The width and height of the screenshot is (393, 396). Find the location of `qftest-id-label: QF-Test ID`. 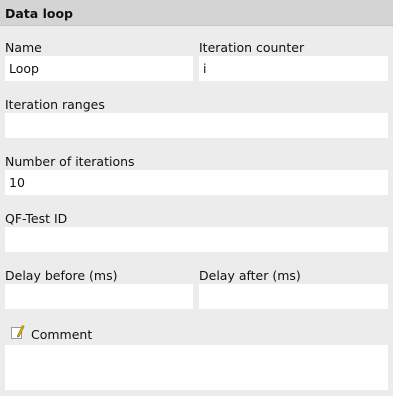

qftest-id-label: QF-Test ID is located at coordinates (36, 218).